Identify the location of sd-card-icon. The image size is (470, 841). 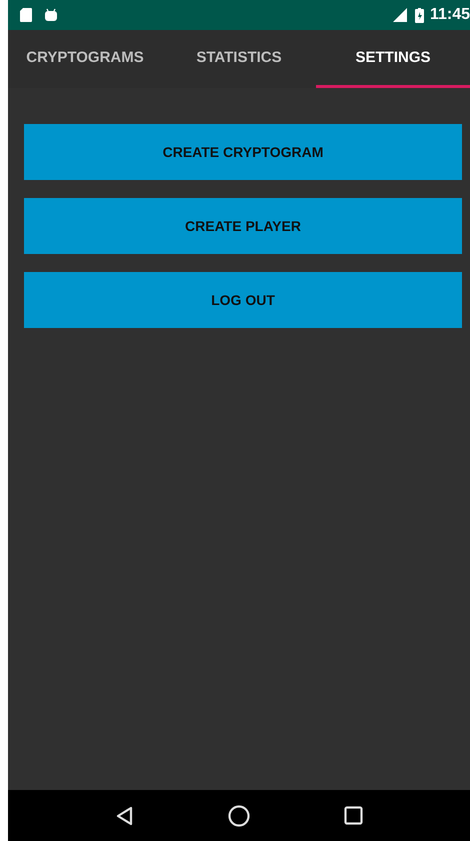
(26, 15).